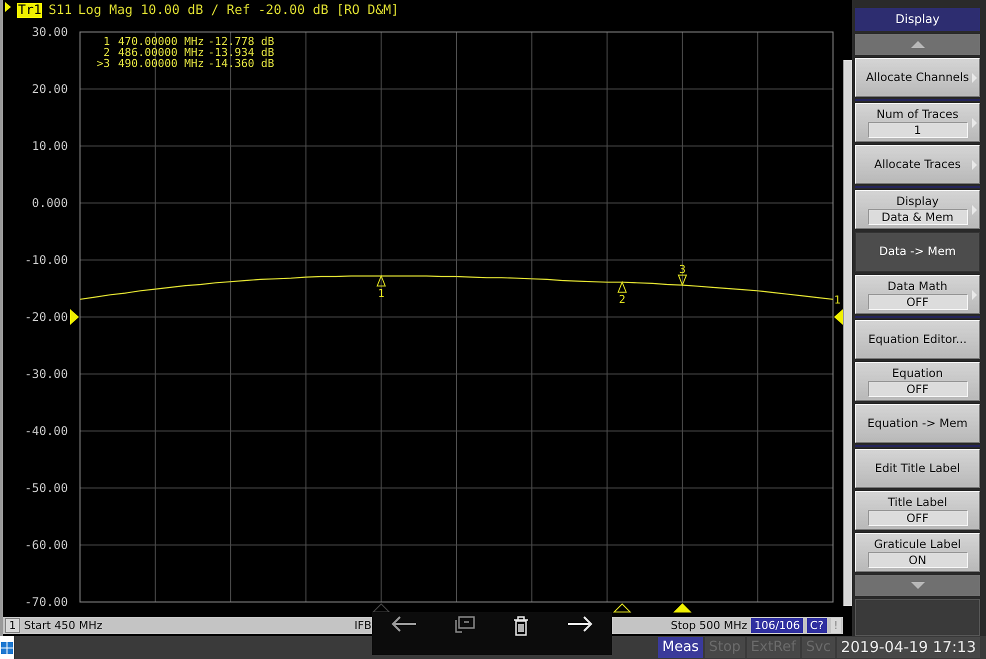 The height and width of the screenshot is (659, 986). I want to click on softkey-button: Title Label OFF, so click(917, 510).